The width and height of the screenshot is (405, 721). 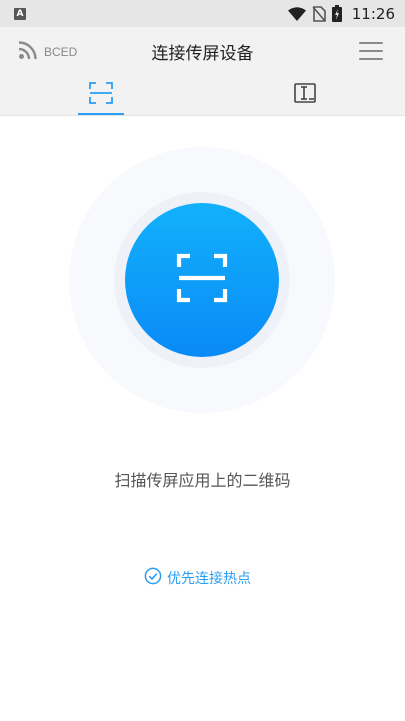 What do you see at coordinates (202, 13) in the screenshot?
I see `status-bar: A 11:26` at bounding box center [202, 13].